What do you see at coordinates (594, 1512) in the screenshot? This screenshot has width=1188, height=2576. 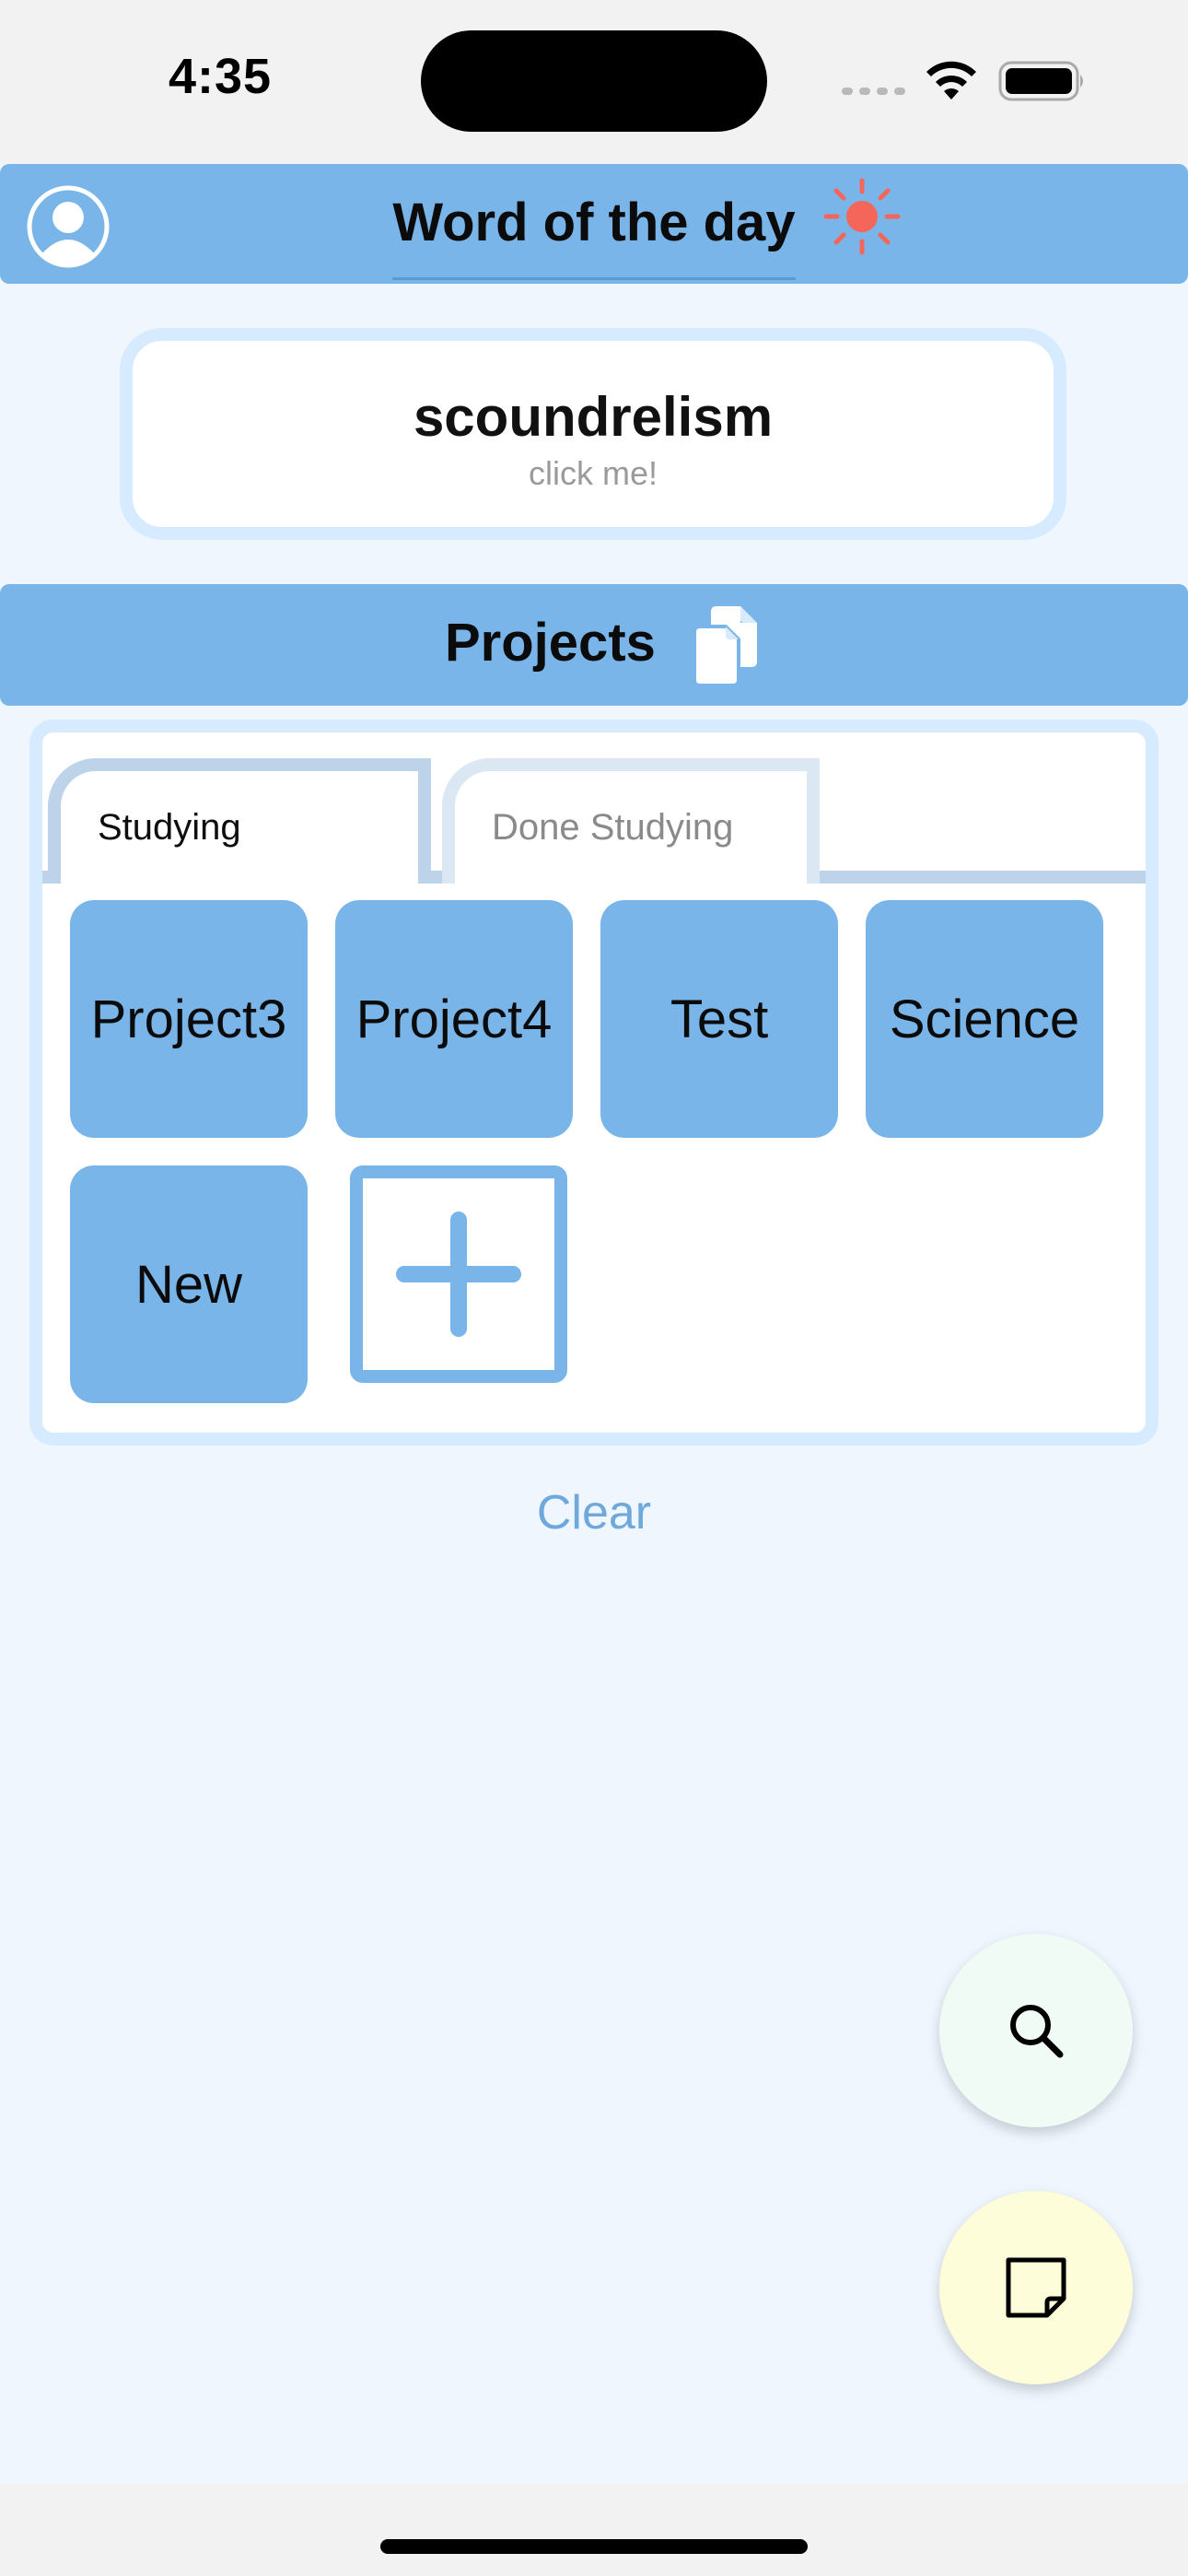 I see `clear-button: Clear` at bounding box center [594, 1512].